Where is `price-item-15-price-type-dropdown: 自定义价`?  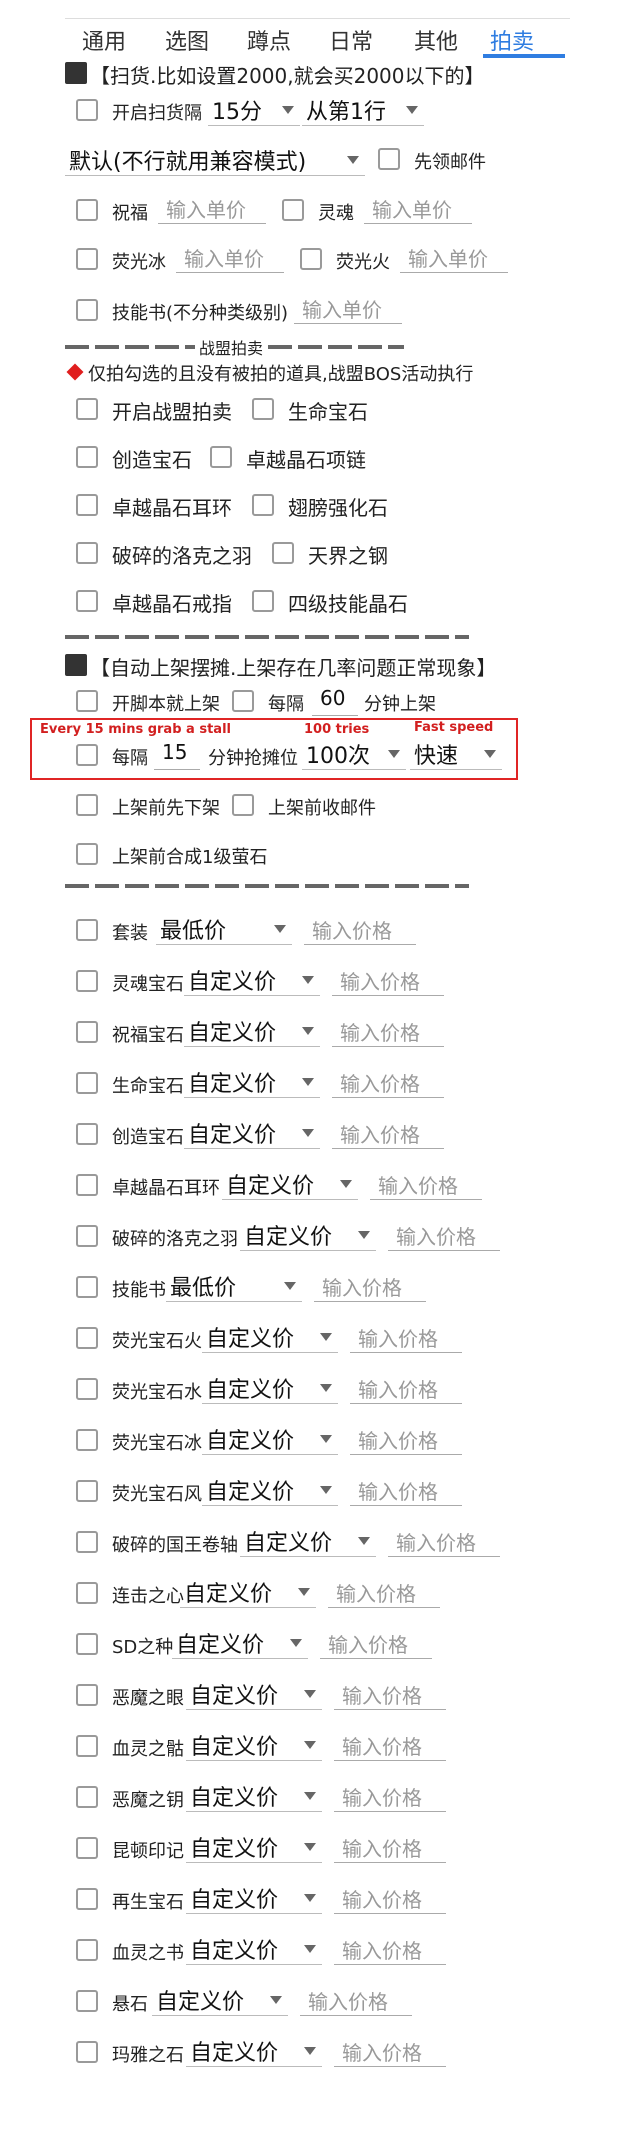
price-item-15-price-type-dropdown: 自定义价 is located at coordinates (254, 1694).